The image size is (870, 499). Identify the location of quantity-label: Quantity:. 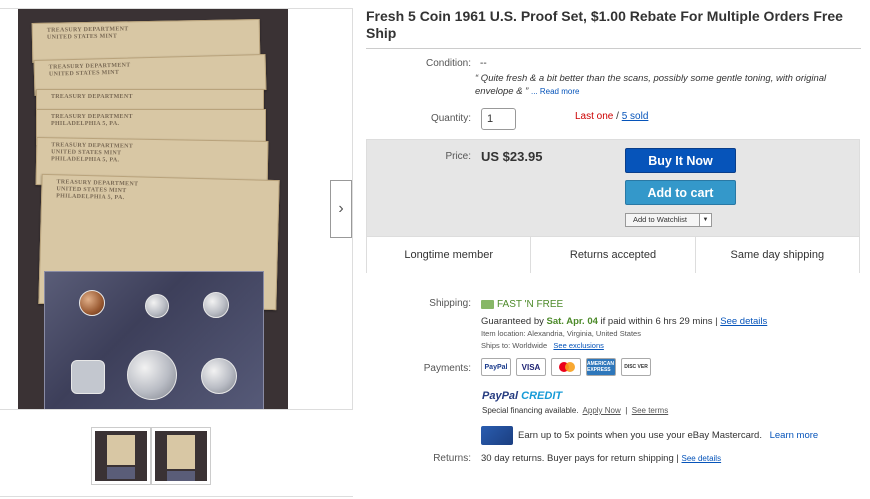
(450, 118).